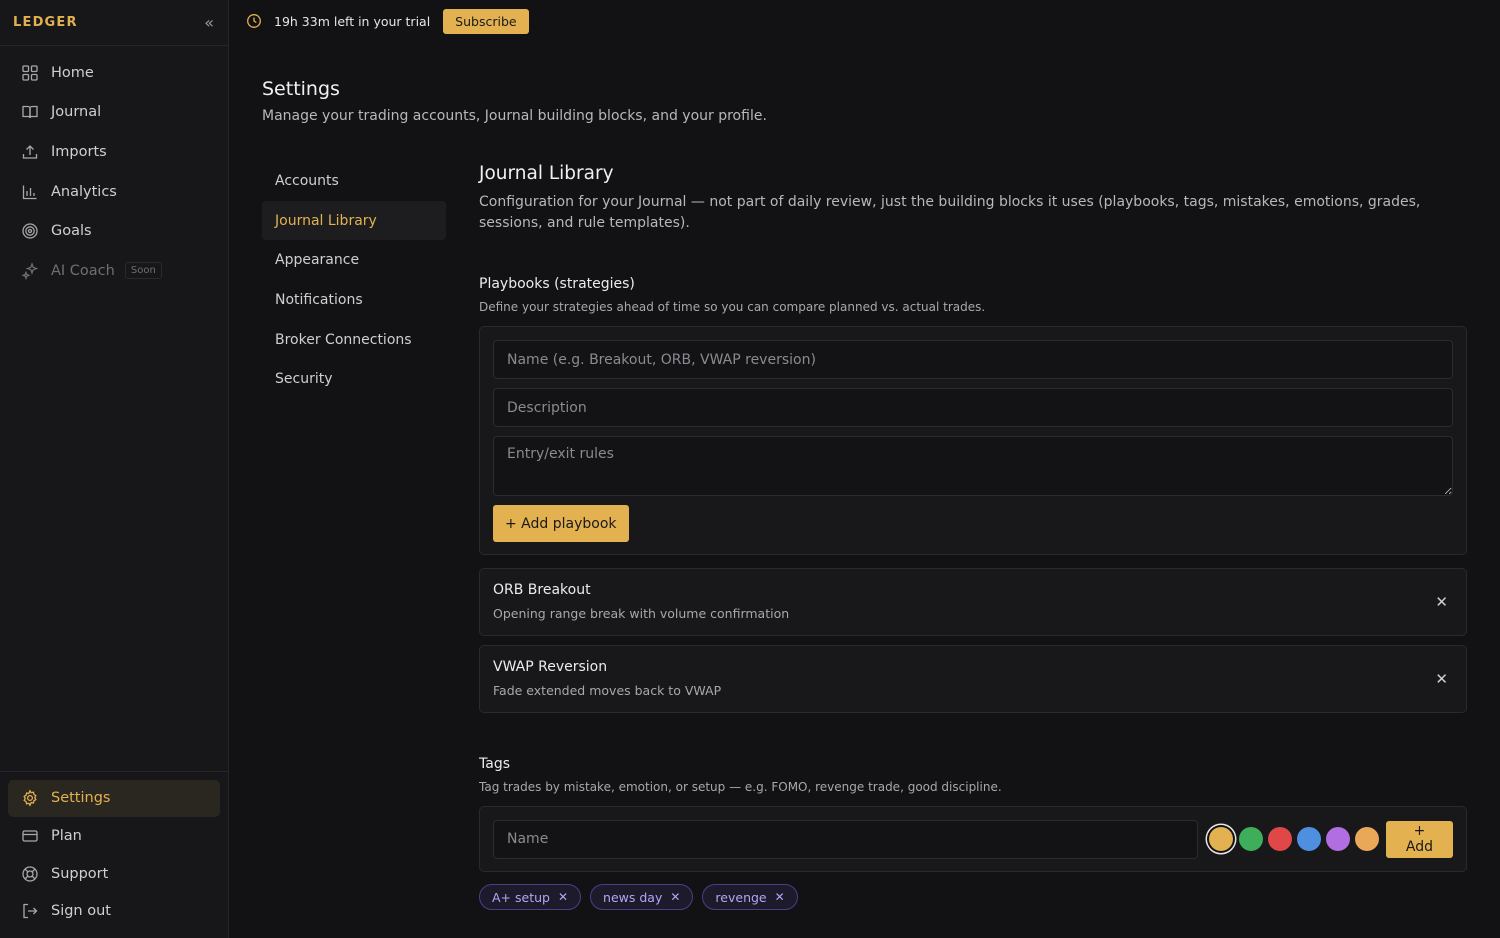 The width and height of the screenshot is (1500, 938). What do you see at coordinates (550, 667) in the screenshot?
I see `playbook-name: VWAP Reversion` at bounding box center [550, 667].